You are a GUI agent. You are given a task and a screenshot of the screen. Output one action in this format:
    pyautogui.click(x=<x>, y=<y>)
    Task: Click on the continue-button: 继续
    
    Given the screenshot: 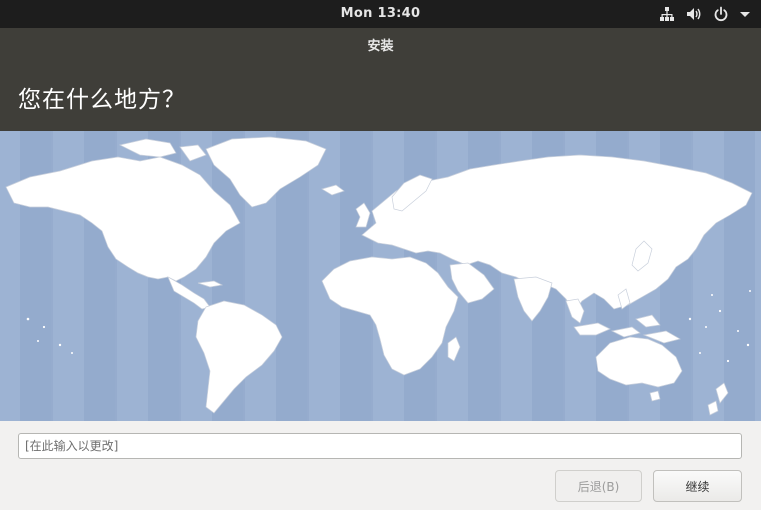 What is the action you would take?
    pyautogui.click(x=697, y=486)
    